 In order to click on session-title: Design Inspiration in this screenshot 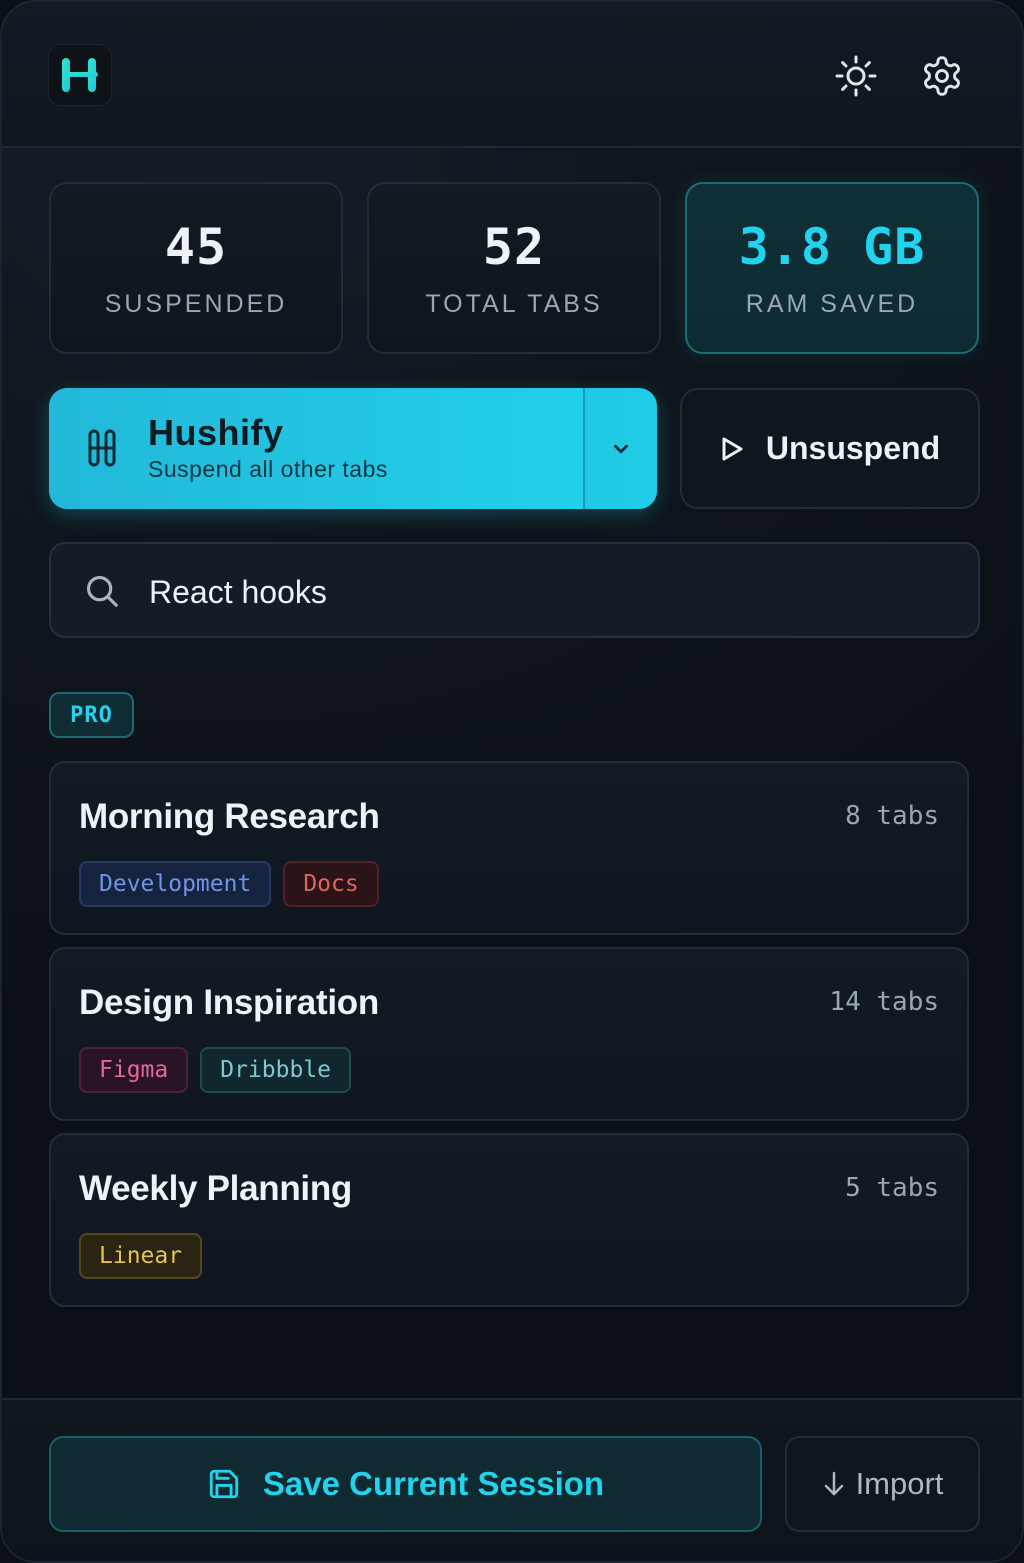, I will do `click(229, 1002)`.